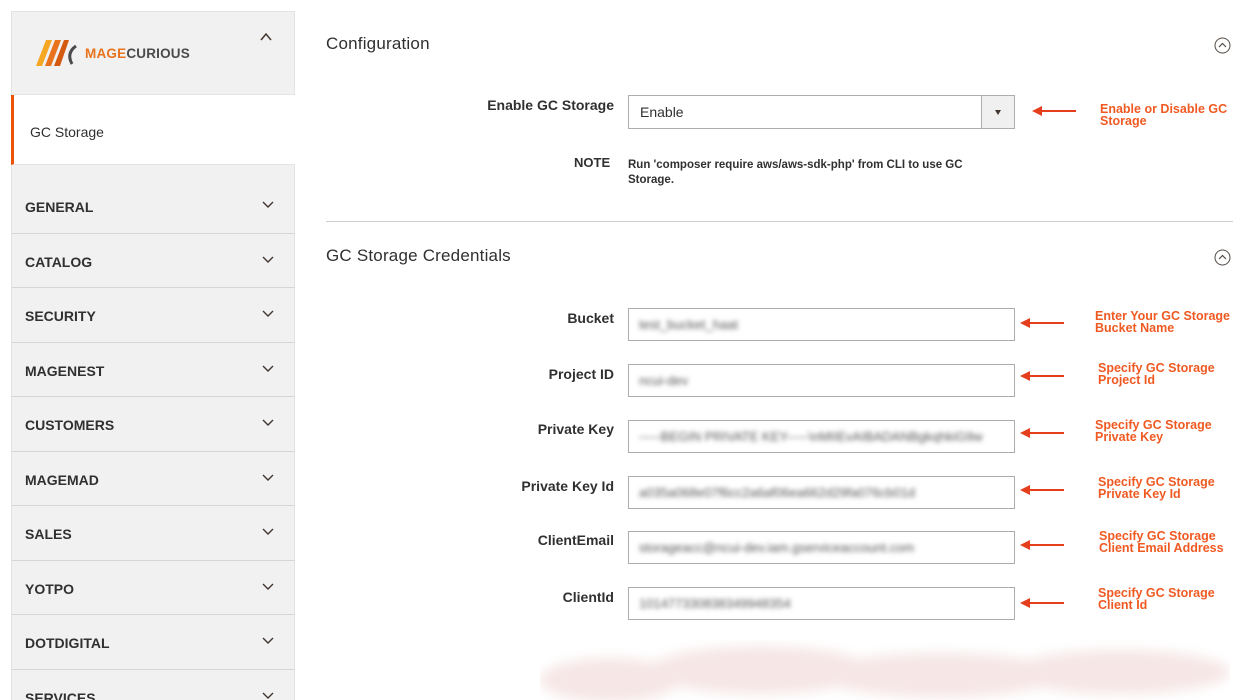  What do you see at coordinates (1161, 542) in the screenshot?
I see `client-email-annotation: Specify GC Storage Client Email Address` at bounding box center [1161, 542].